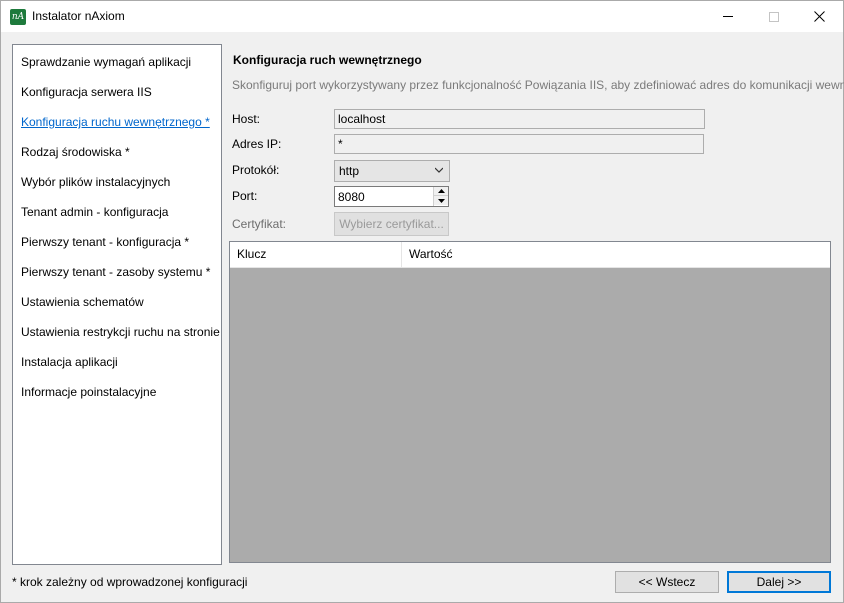  Describe the element at coordinates (88, 392) in the screenshot. I see `sidebar-item-post-install-info: Informacje poinstalacyjne` at that location.